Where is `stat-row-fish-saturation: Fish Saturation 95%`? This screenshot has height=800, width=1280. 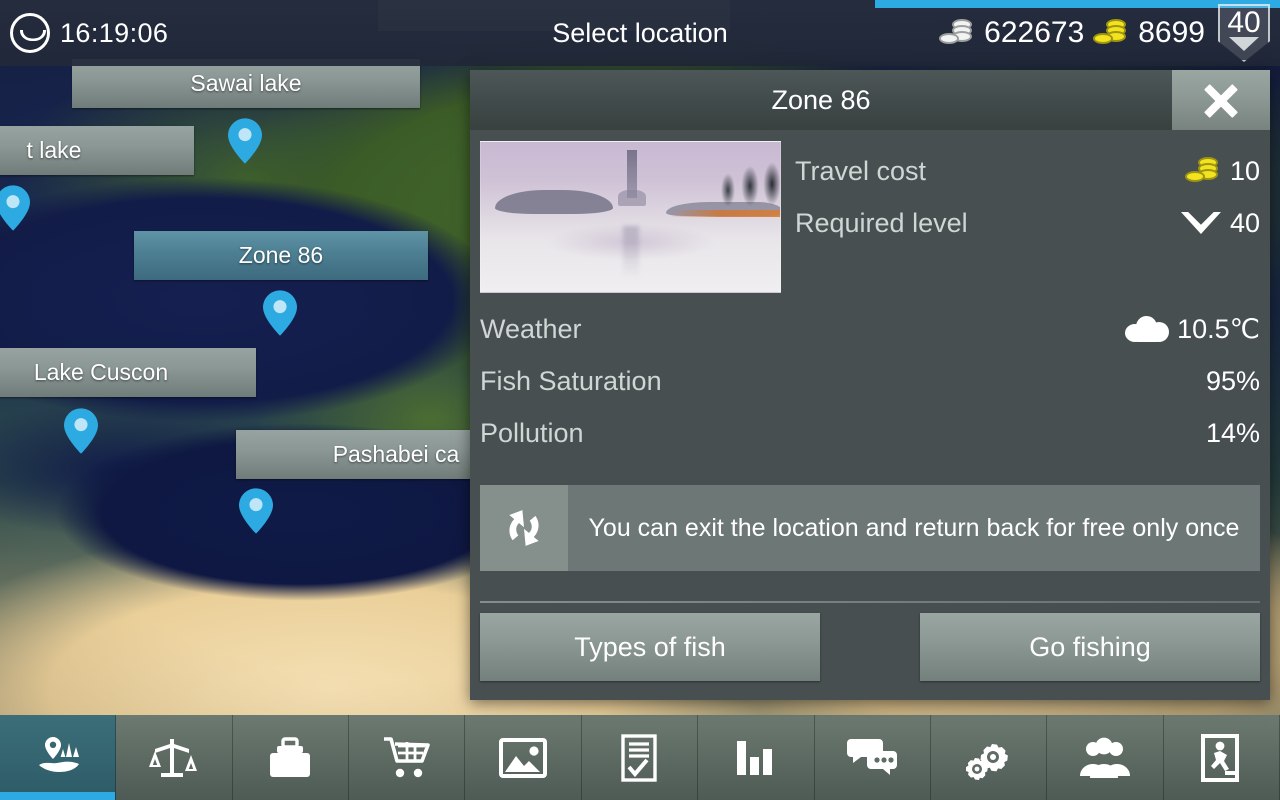 stat-row-fish-saturation: Fish Saturation 95% is located at coordinates (870, 381).